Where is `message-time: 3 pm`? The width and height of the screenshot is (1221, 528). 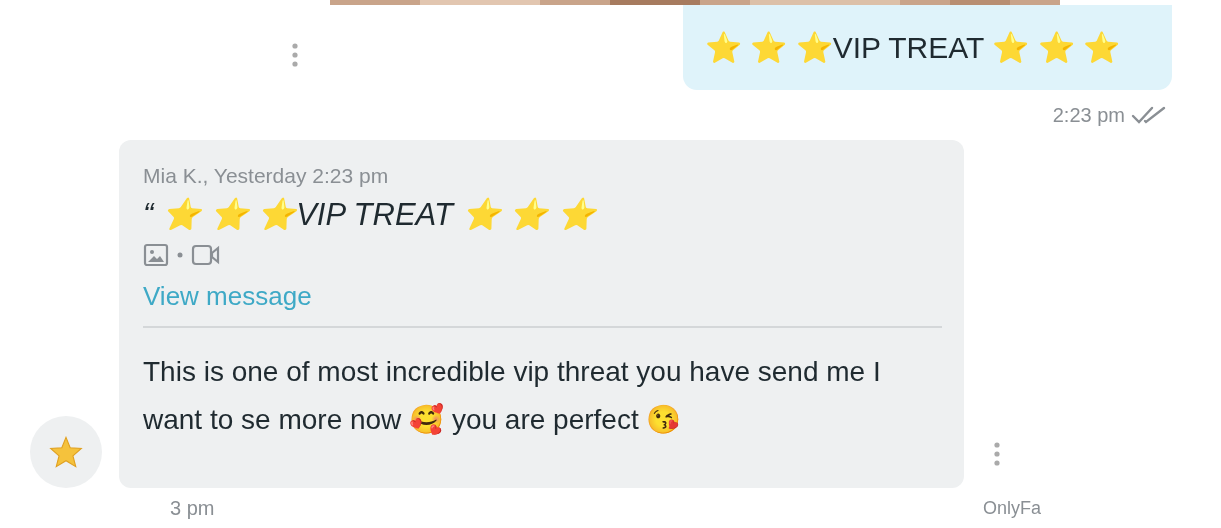 message-time: 3 pm is located at coordinates (192, 508).